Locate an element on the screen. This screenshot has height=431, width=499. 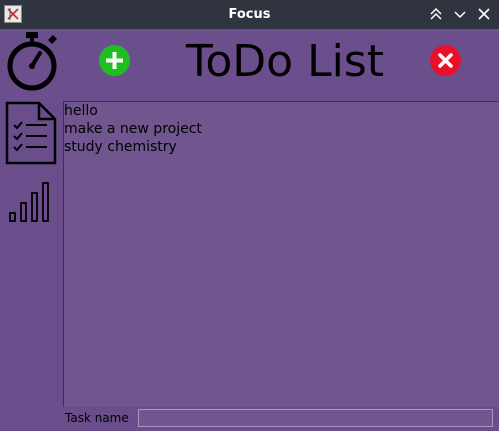
x-circle-icon is located at coordinates (445, 60).